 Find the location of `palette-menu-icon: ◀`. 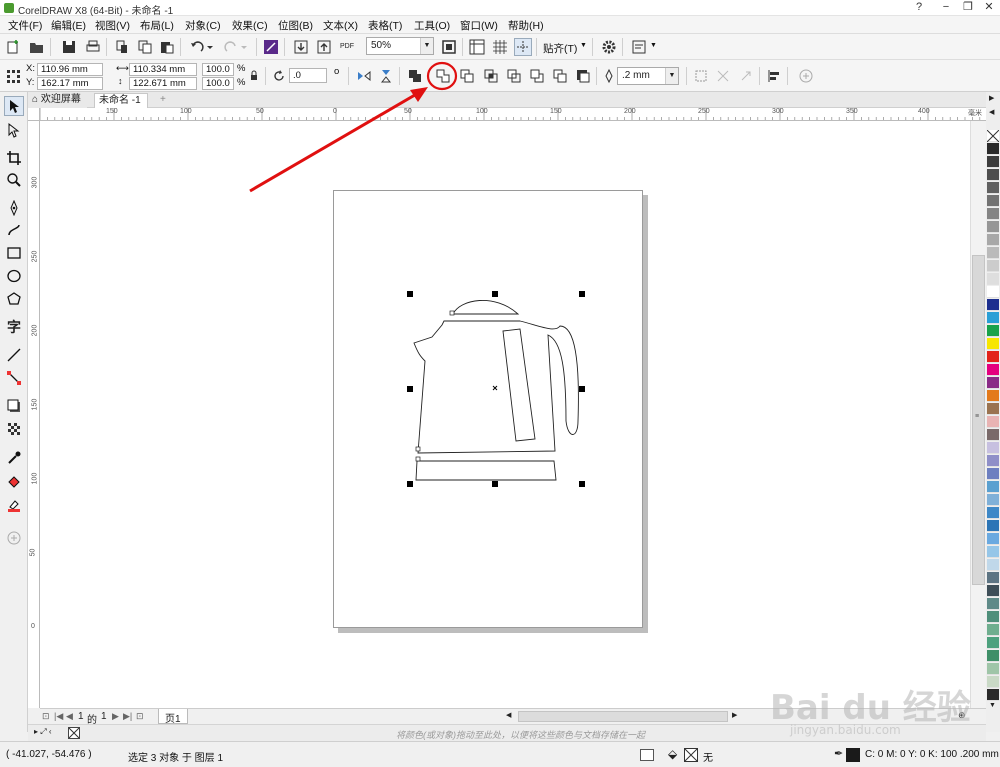

palette-menu-icon: ◀ is located at coordinates (991, 112).